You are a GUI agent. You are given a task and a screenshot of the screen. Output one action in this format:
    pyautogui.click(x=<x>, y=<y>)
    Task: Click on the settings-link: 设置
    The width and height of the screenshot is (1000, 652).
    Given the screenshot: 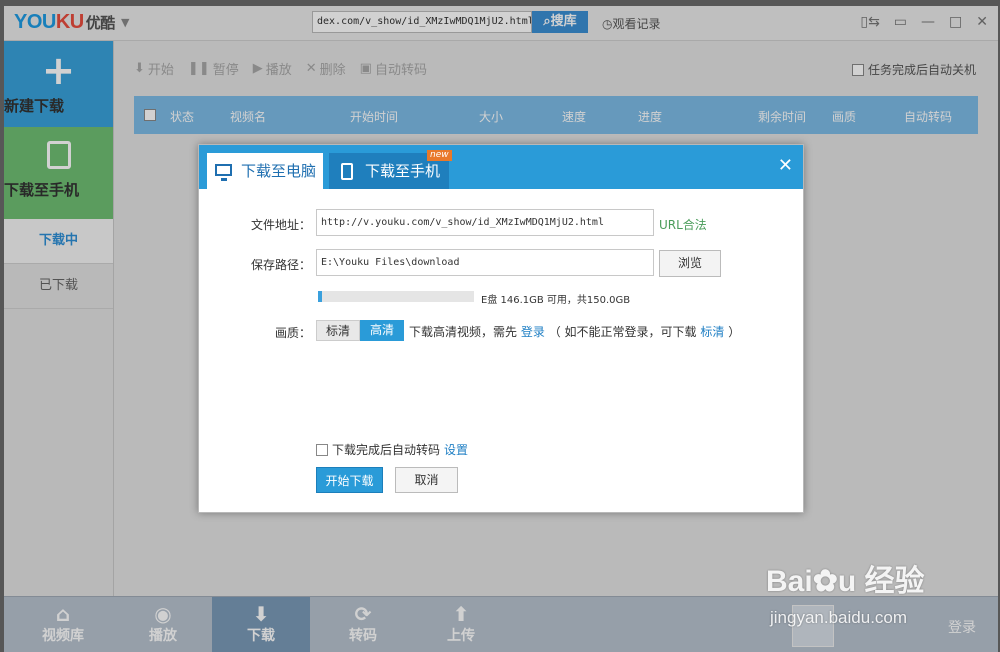 What is the action you would take?
    pyautogui.click(x=456, y=449)
    